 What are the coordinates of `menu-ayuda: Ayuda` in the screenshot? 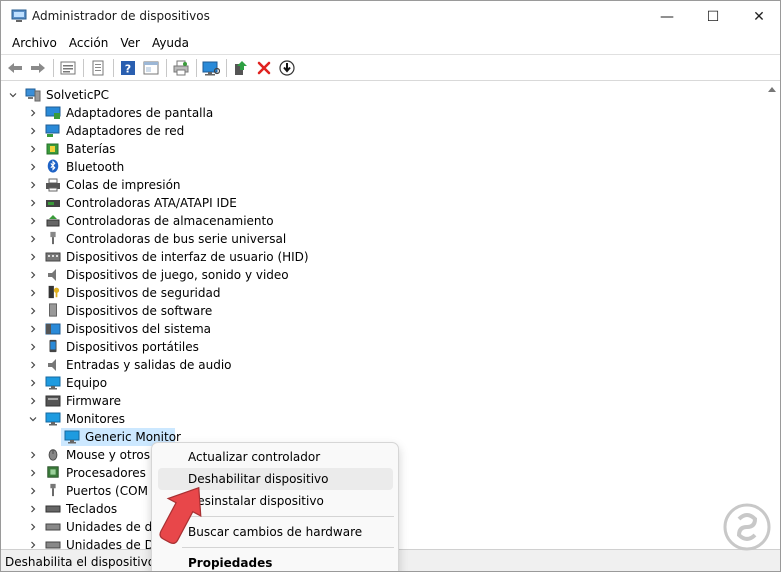 It's located at (170, 43).